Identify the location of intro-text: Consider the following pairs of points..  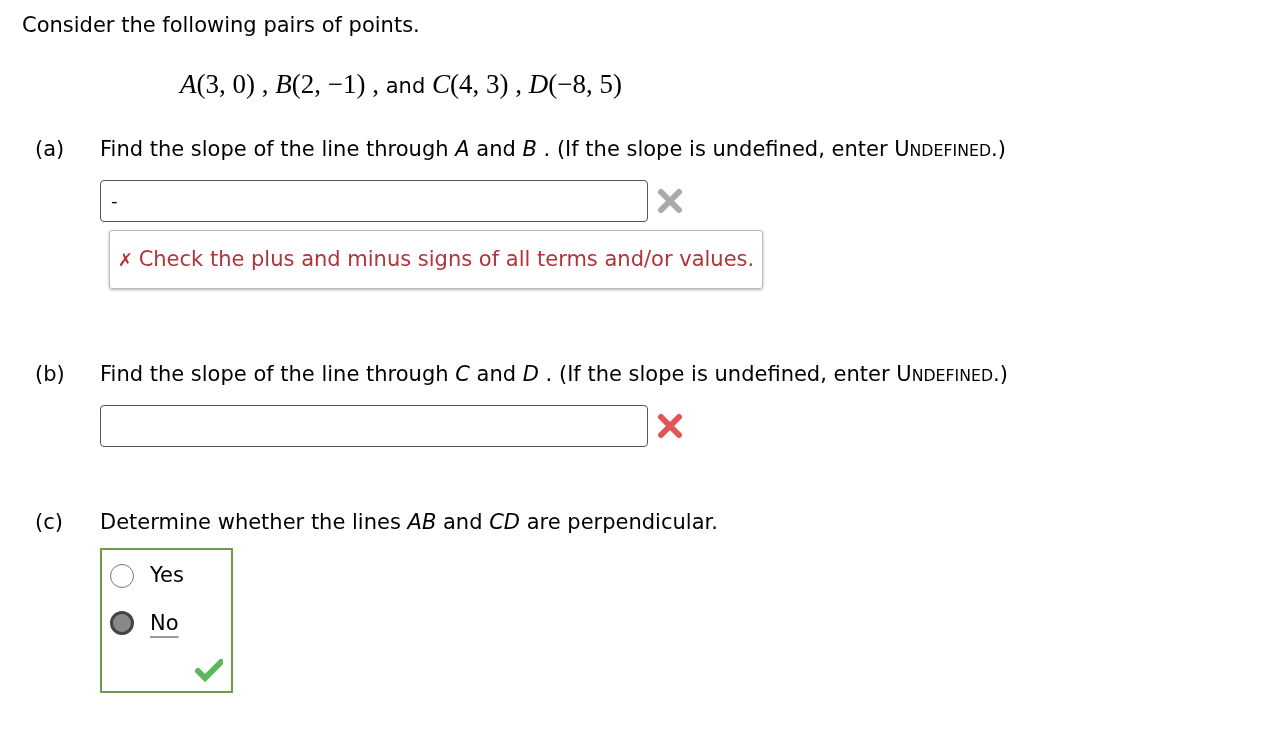
(221, 25).